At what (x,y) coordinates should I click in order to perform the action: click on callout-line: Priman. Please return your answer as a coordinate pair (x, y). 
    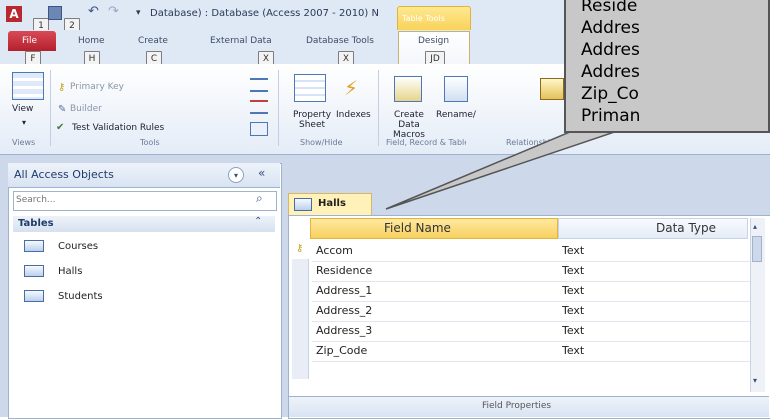
    Looking at the image, I should click on (611, 116).